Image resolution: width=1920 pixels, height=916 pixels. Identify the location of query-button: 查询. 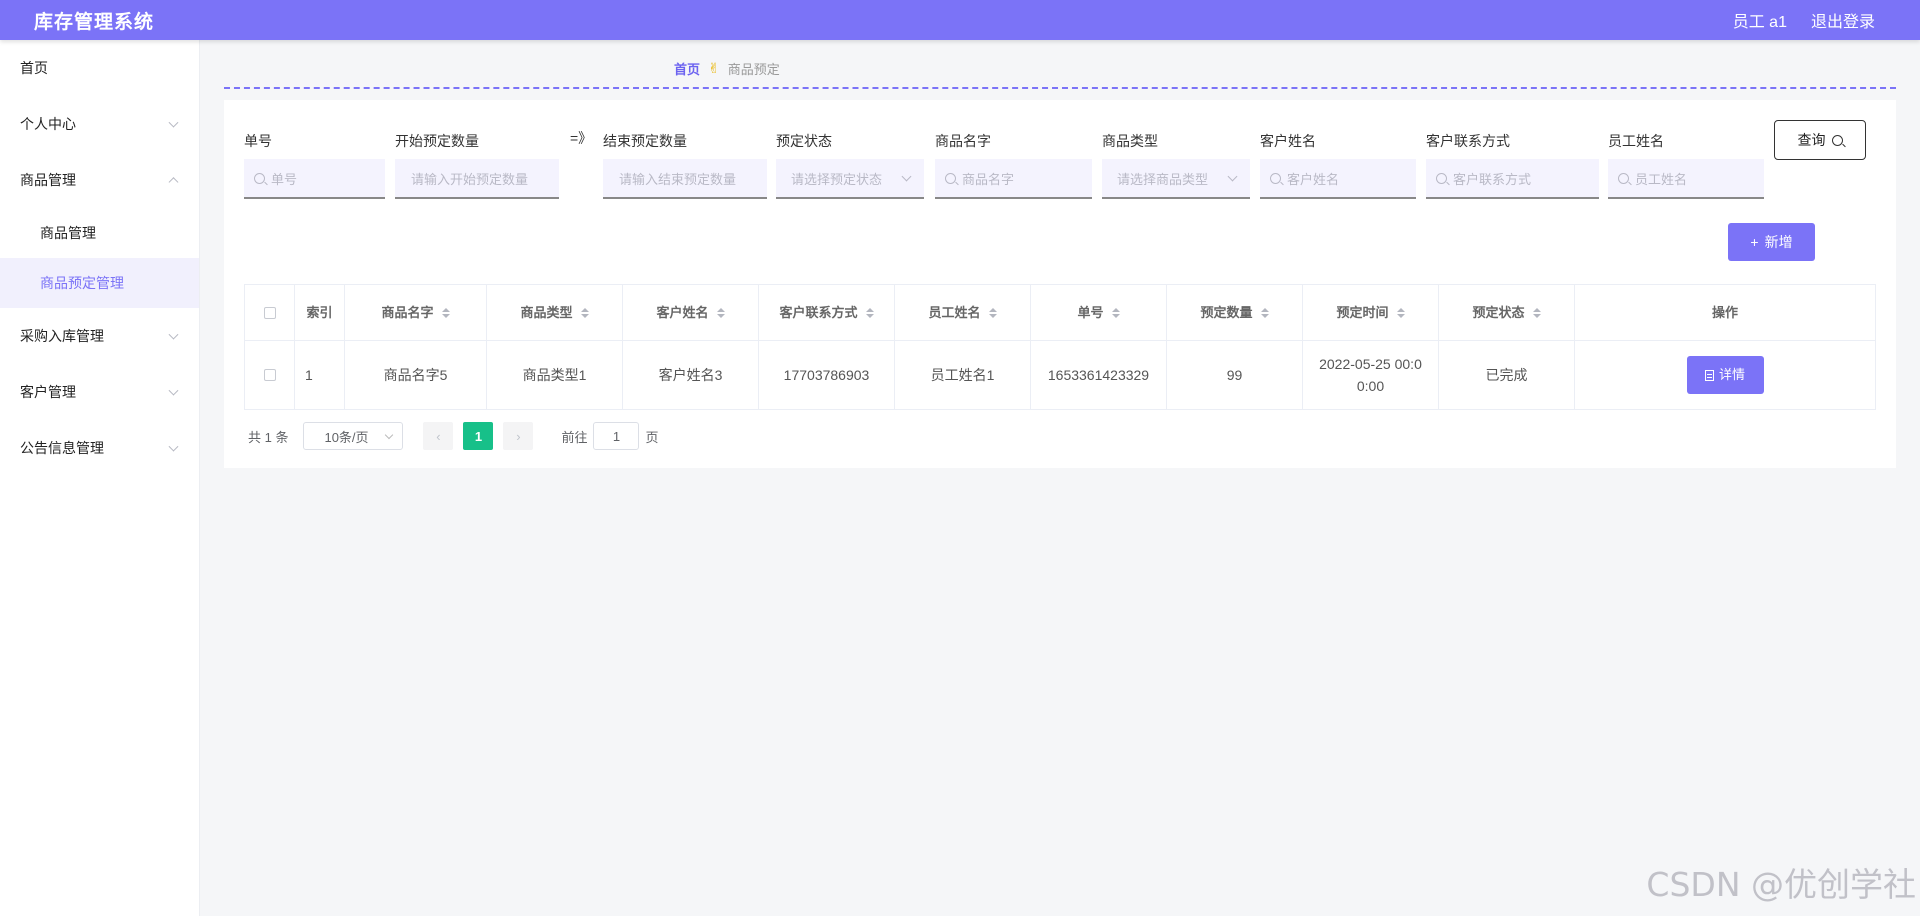
(1820, 140).